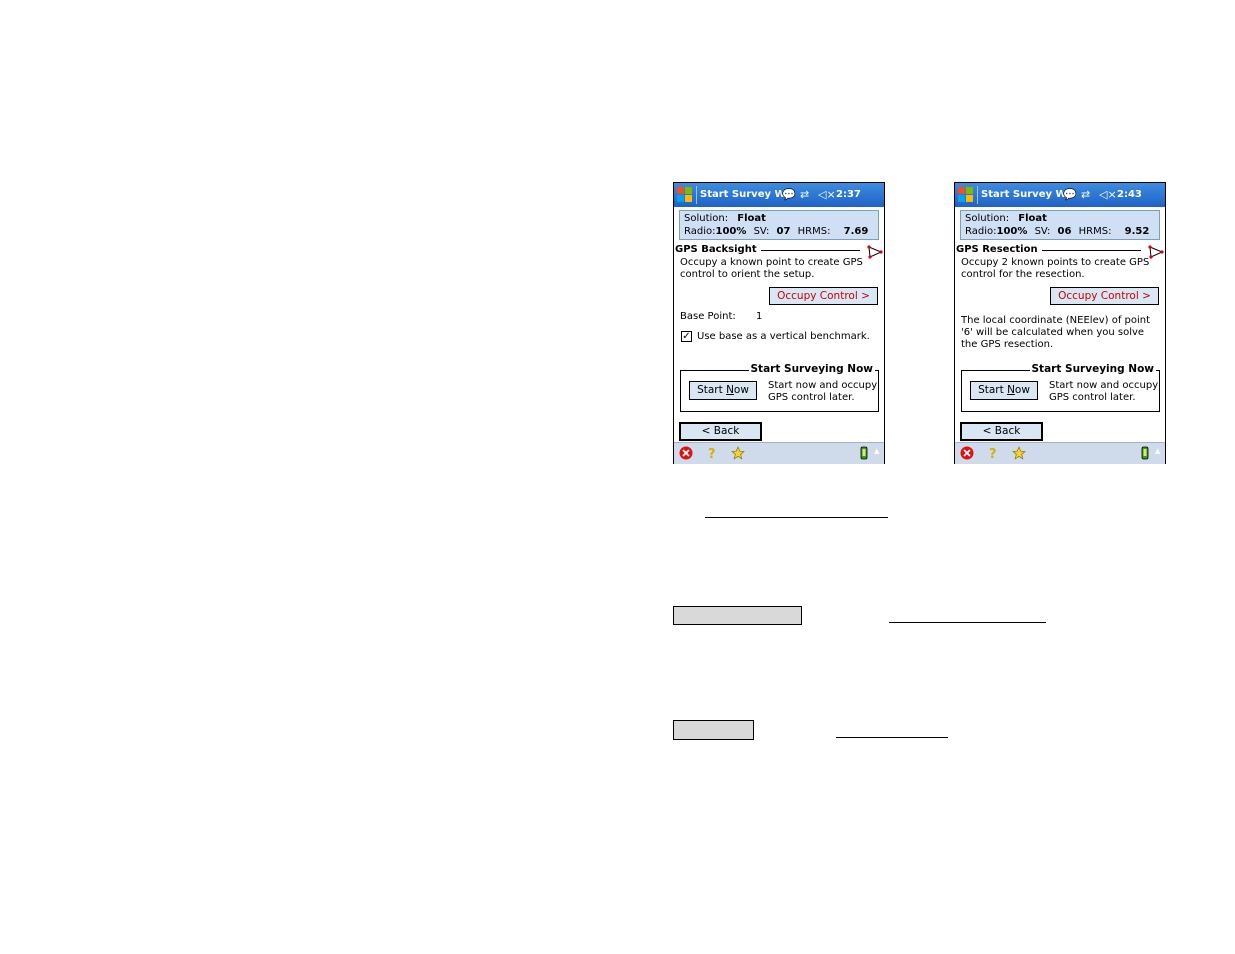 The width and height of the screenshot is (1235, 954). I want to click on hrms-value: 9.52, so click(1137, 231).